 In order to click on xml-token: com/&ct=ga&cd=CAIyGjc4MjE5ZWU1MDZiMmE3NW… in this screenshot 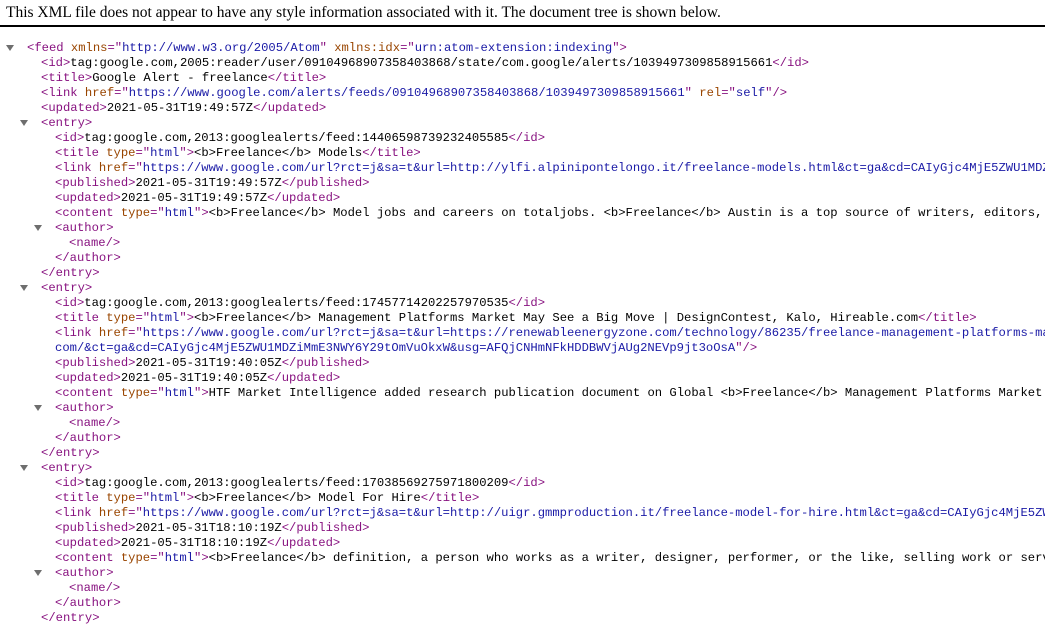, I will do `click(395, 348)`.